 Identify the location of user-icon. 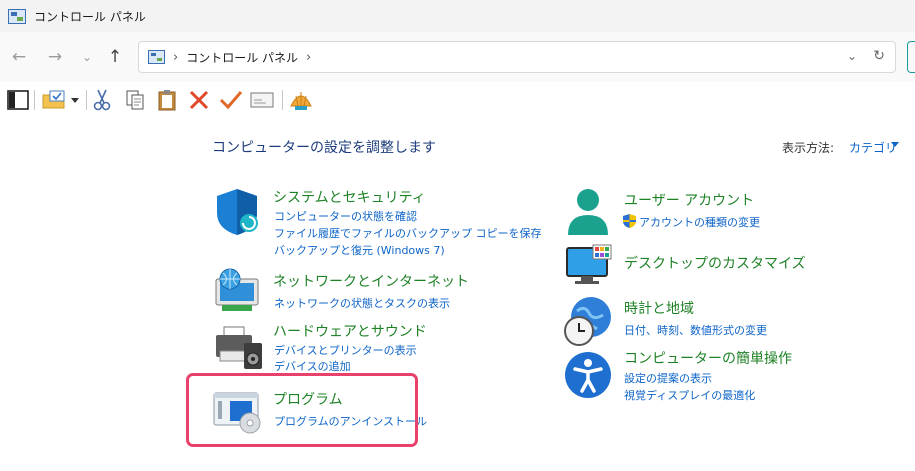
(588, 214).